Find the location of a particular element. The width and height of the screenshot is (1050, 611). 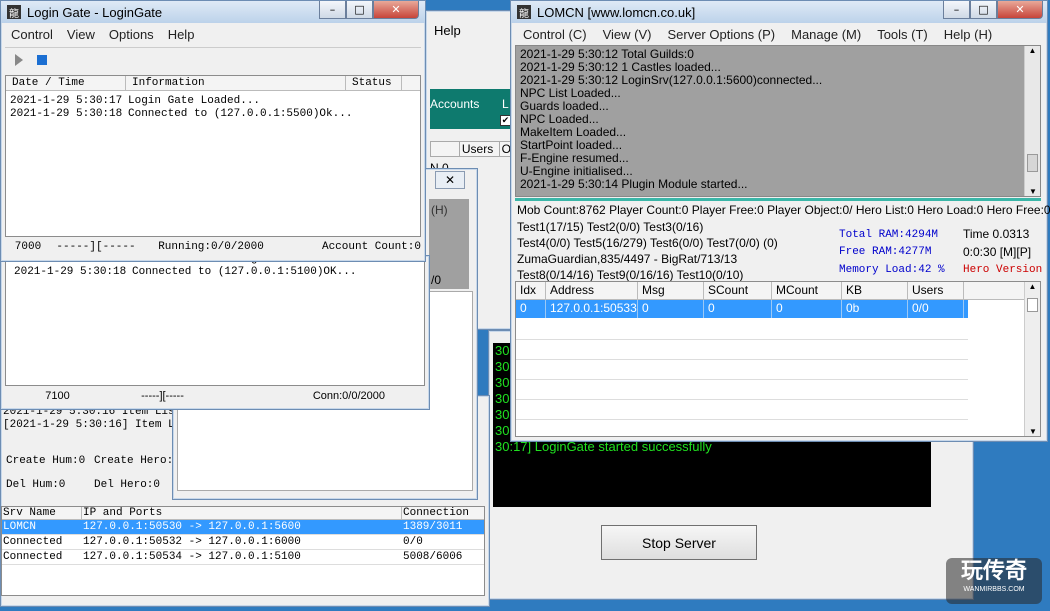

connection: 5008/6006 is located at coordinates (433, 557).